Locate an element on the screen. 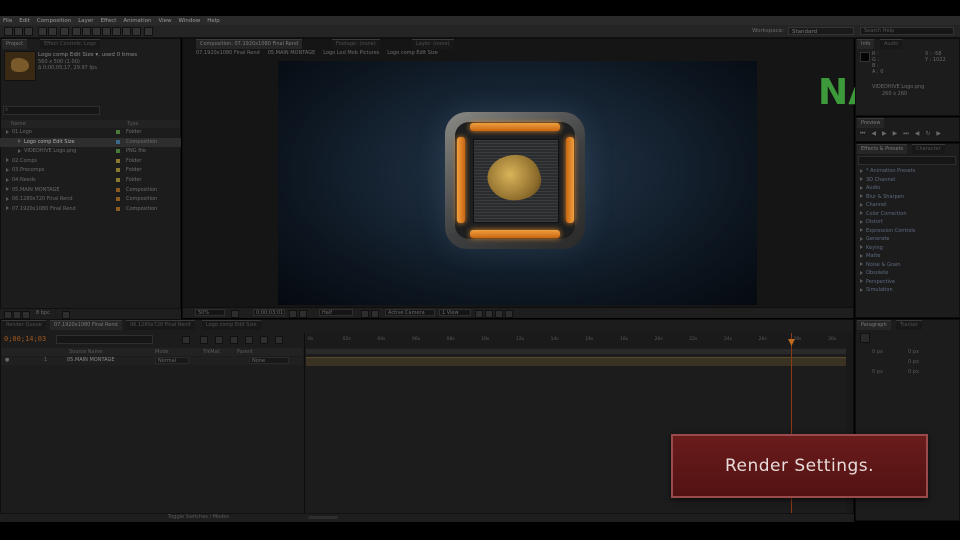 The image size is (960, 540). menu-window: Window is located at coordinates (190, 21).